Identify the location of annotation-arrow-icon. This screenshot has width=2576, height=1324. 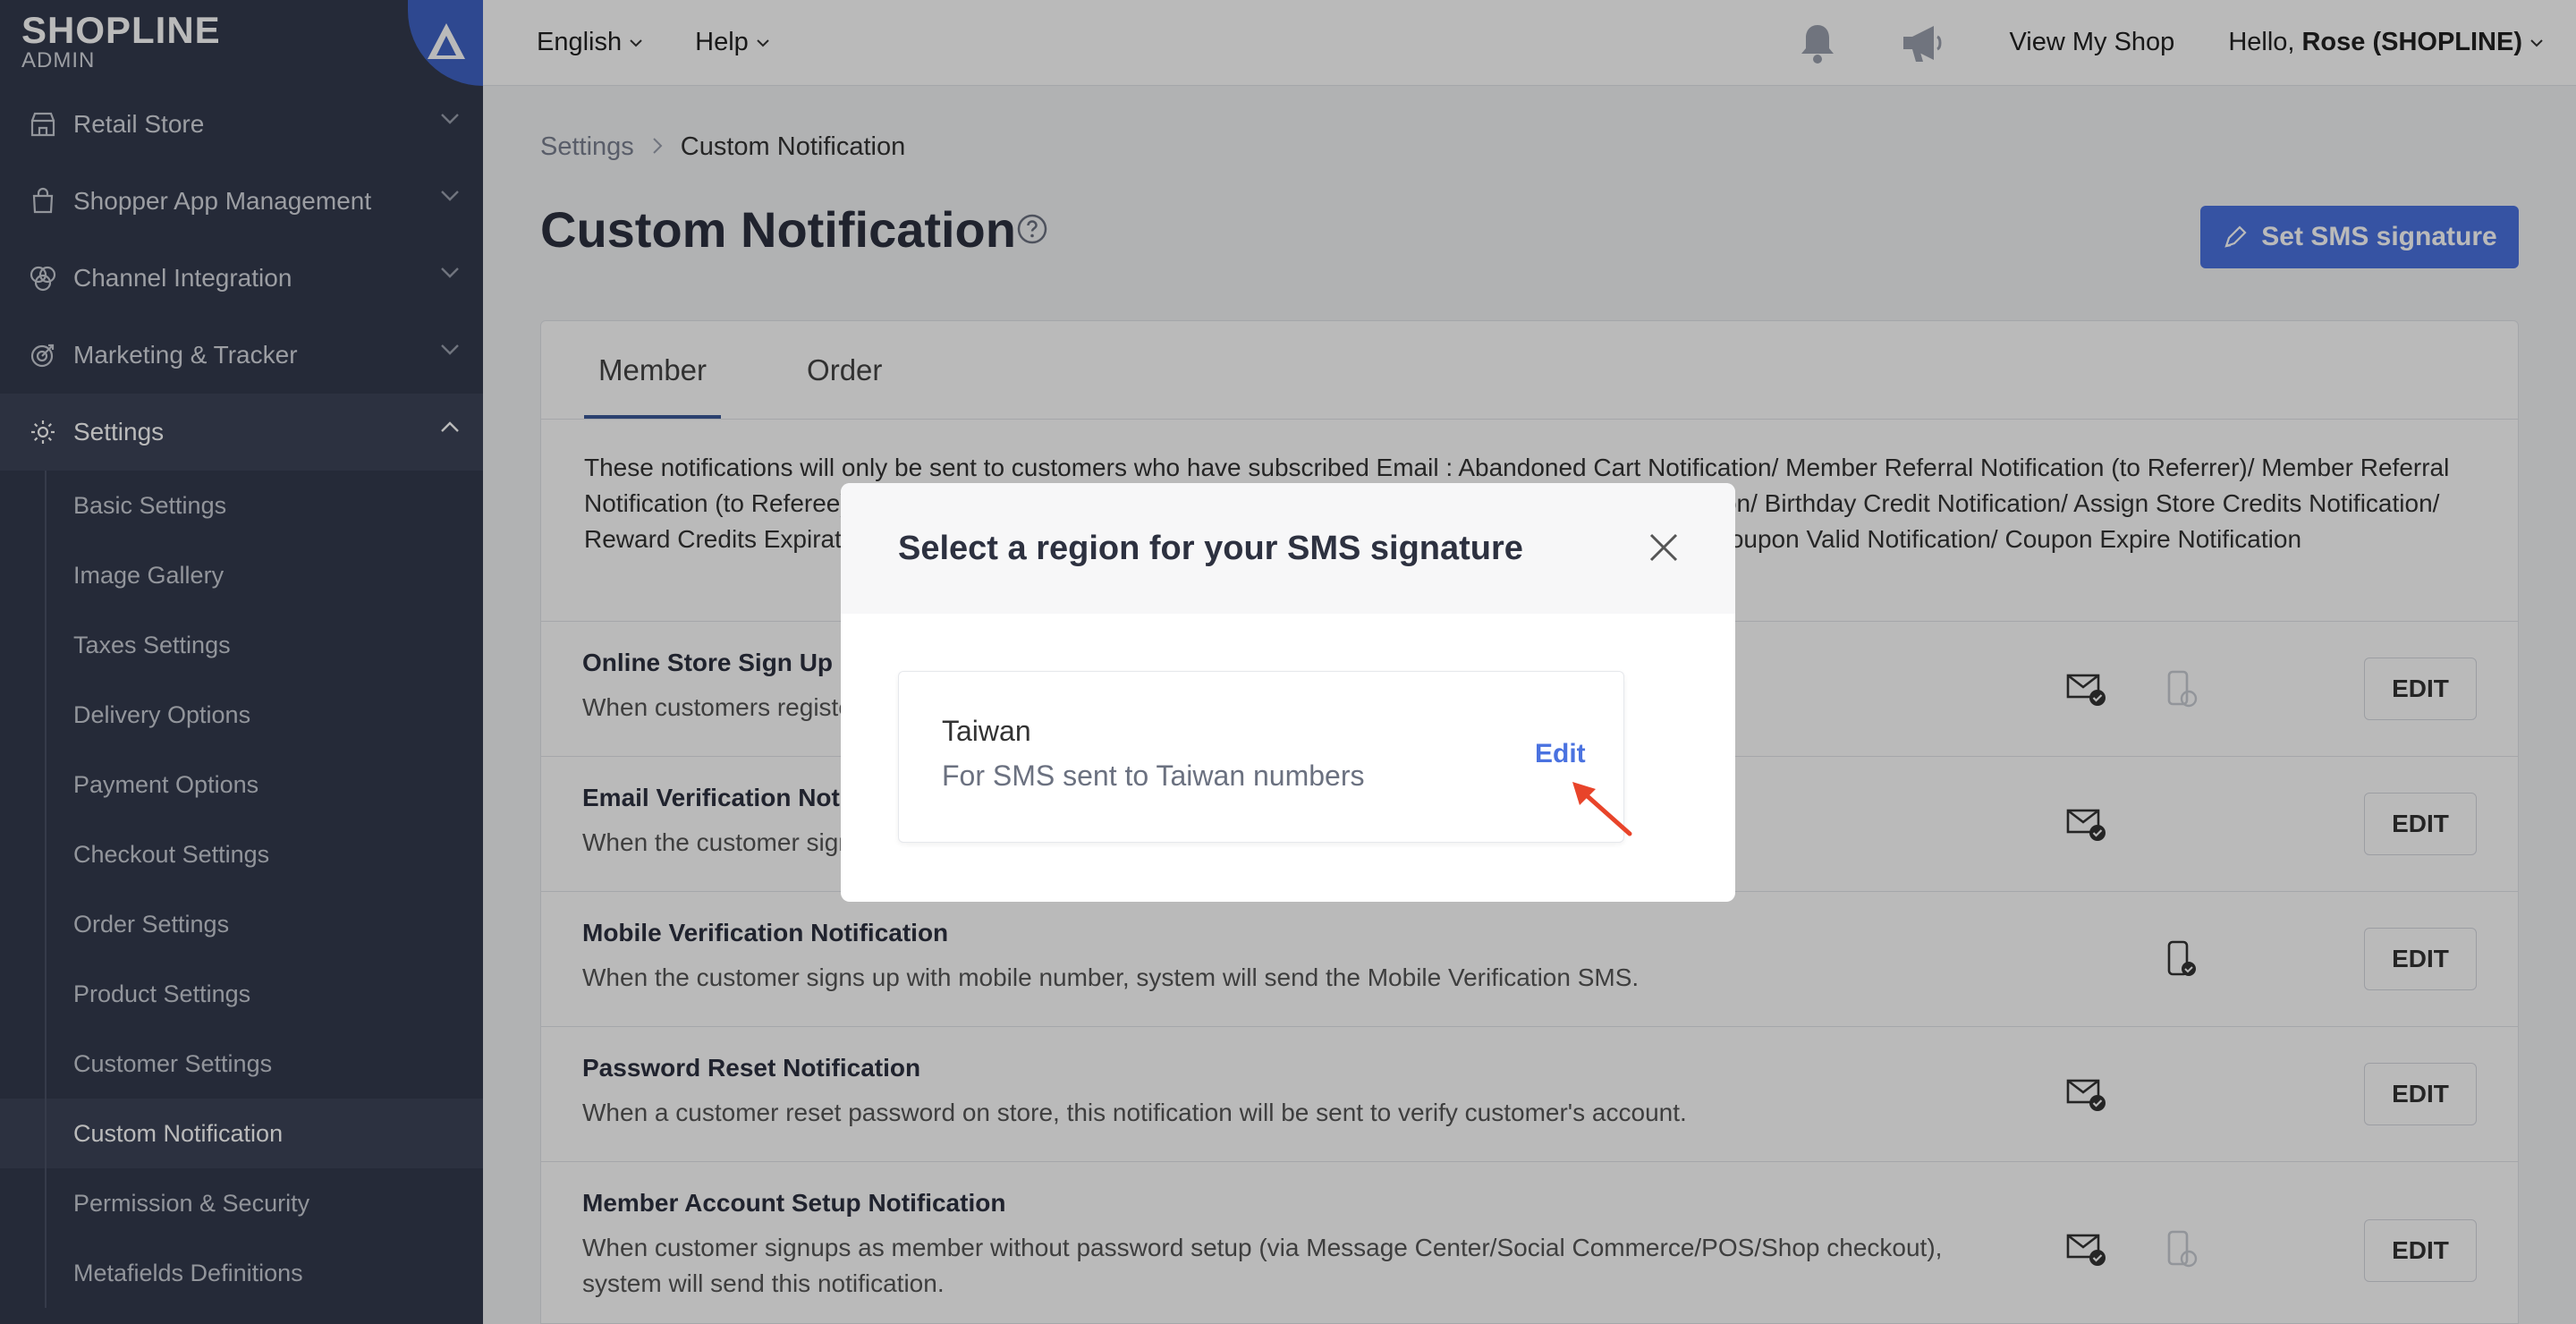
(1602, 809).